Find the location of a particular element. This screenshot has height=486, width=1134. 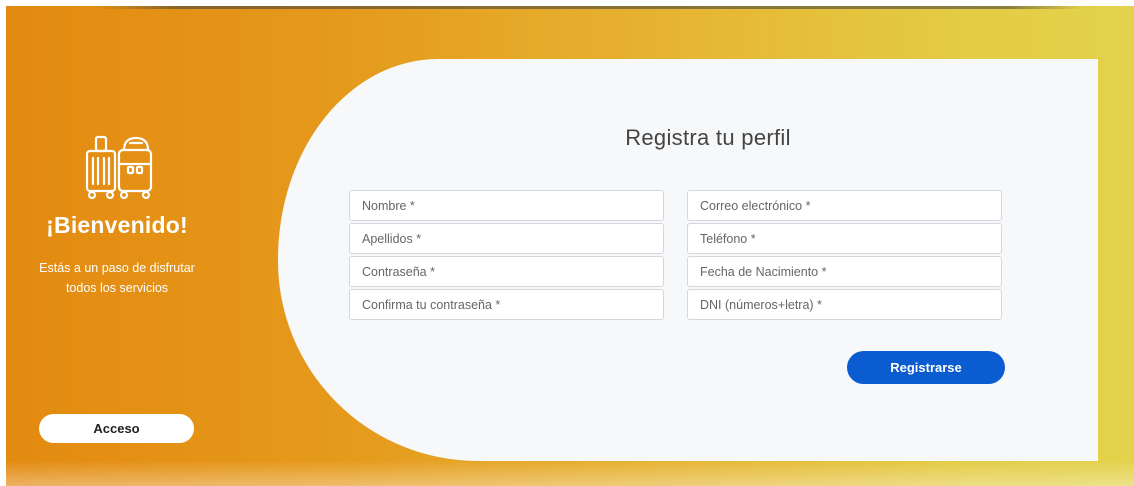

register-button: Registrarse is located at coordinates (926, 367).